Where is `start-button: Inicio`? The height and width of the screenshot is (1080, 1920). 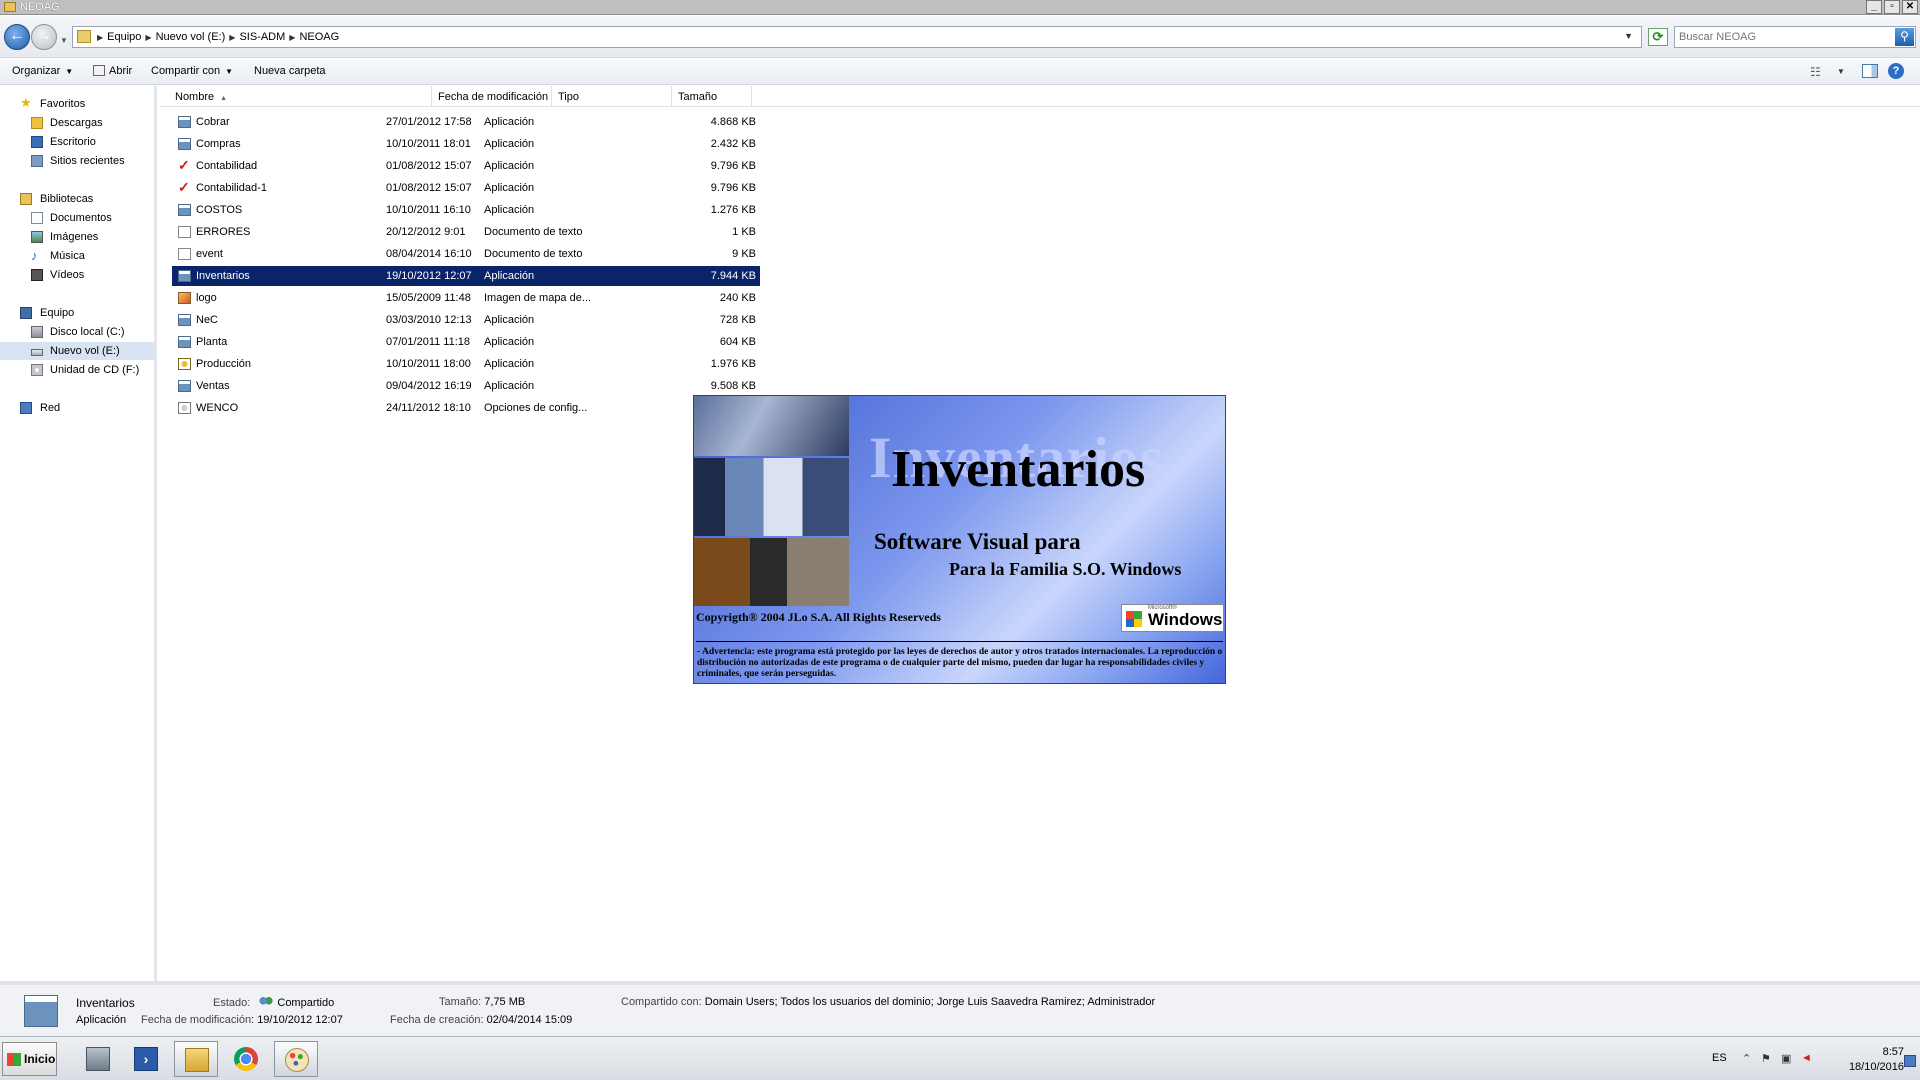 start-button: Inicio is located at coordinates (29, 1059).